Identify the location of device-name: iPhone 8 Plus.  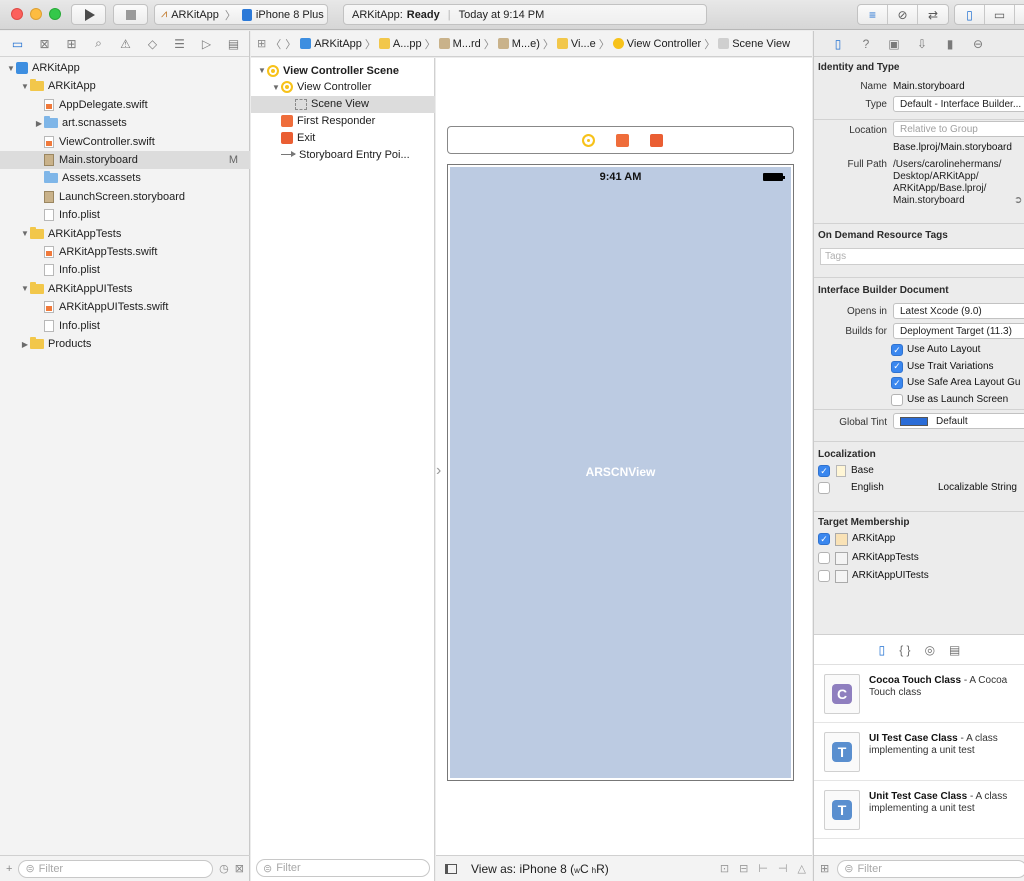
(290, 15).